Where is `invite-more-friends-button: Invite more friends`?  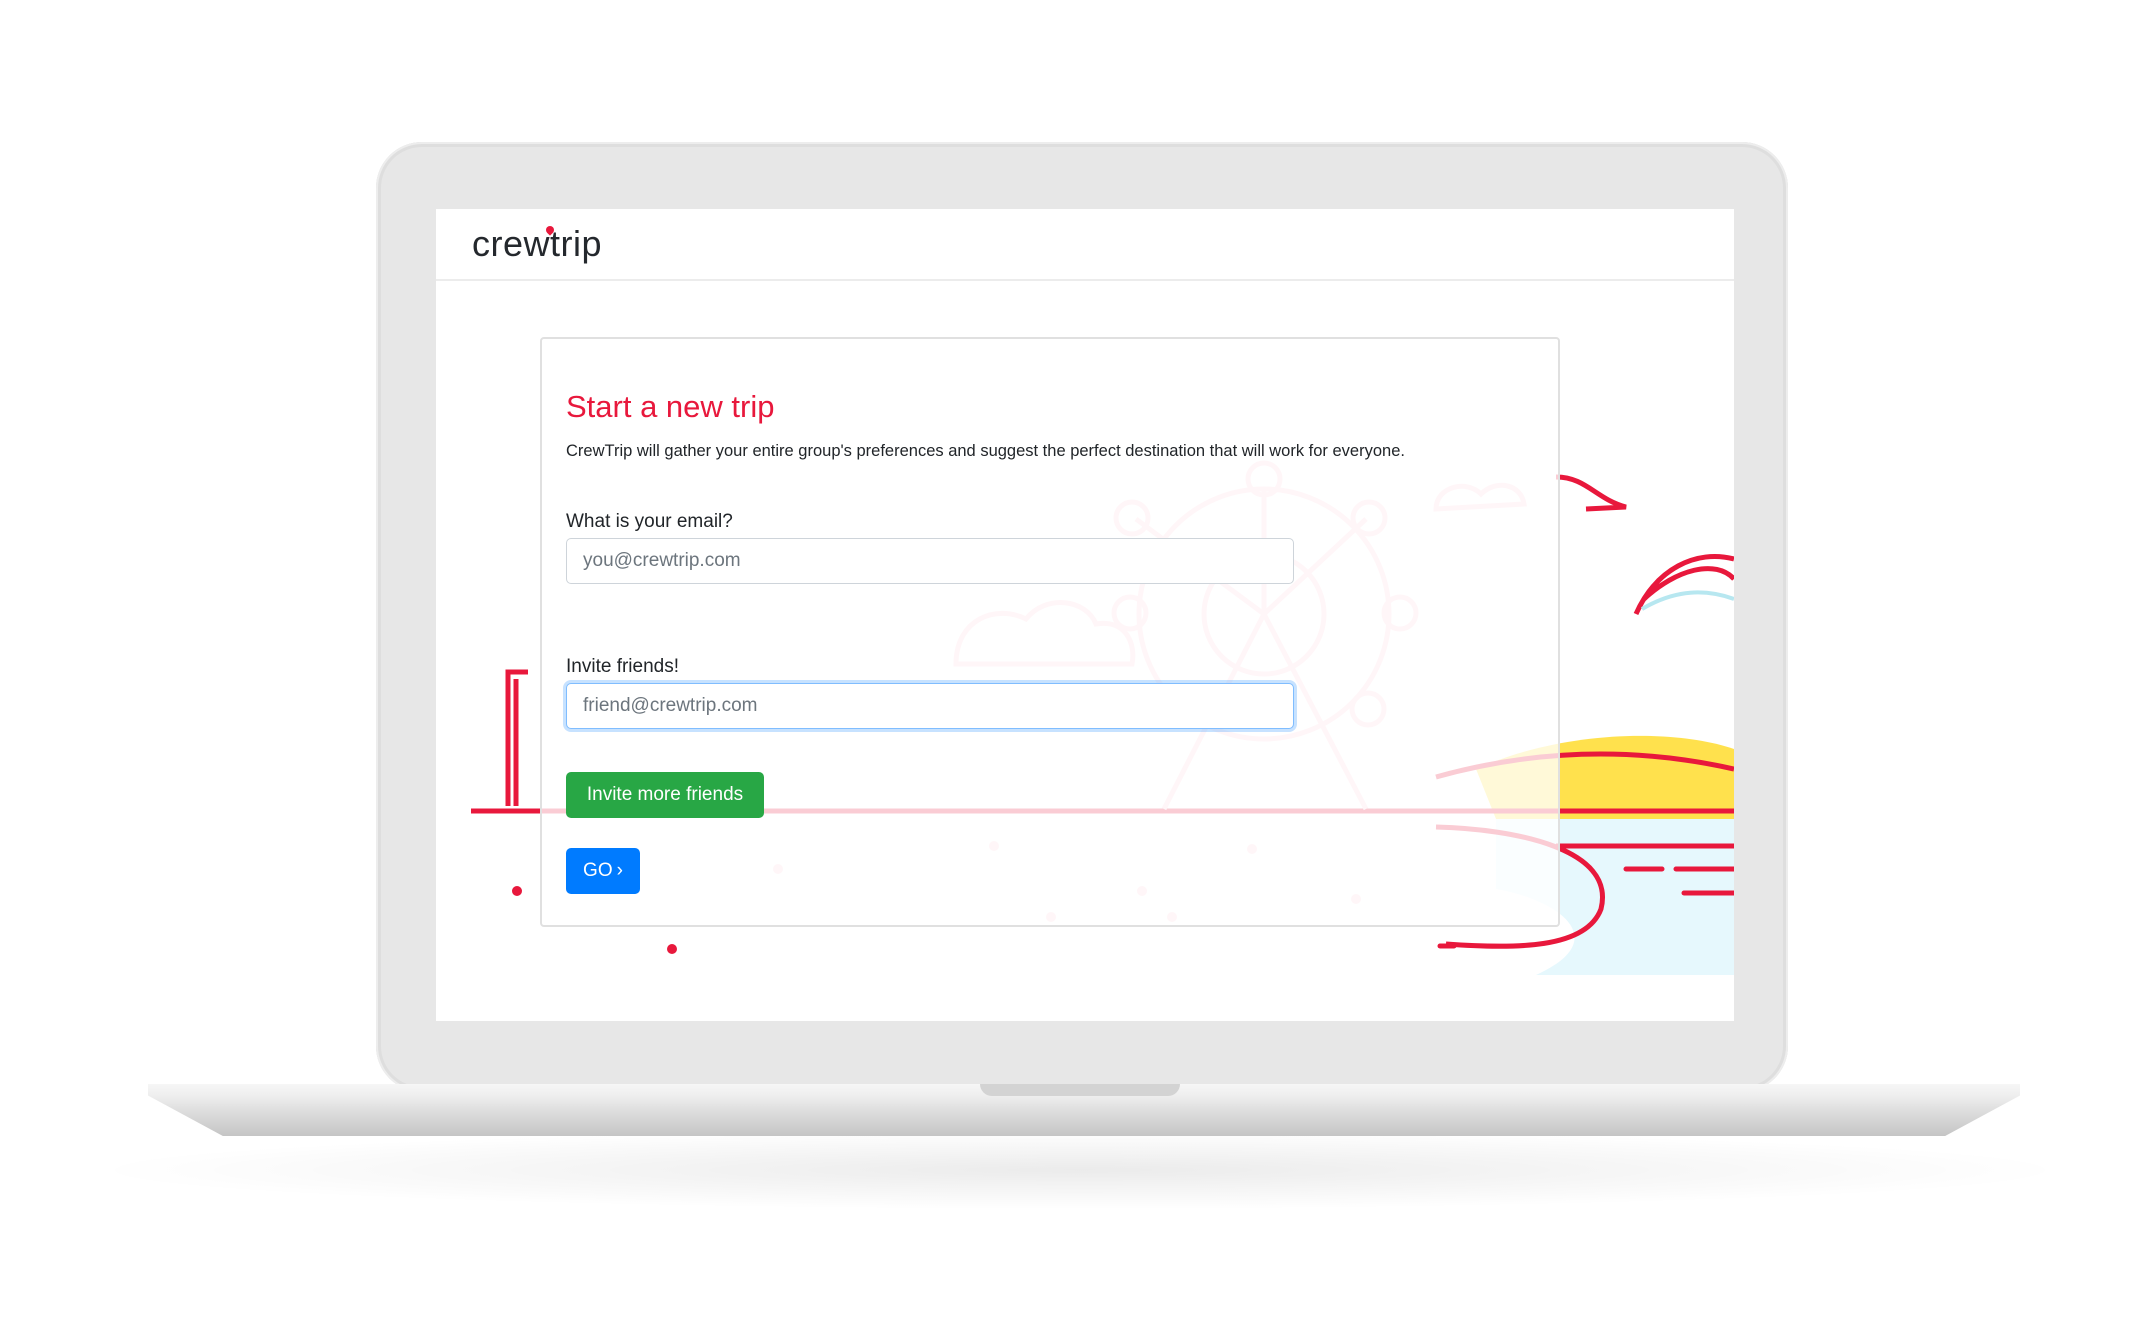
invite-more-friends-button: Invite more friends is located at coordinates (665, 795).